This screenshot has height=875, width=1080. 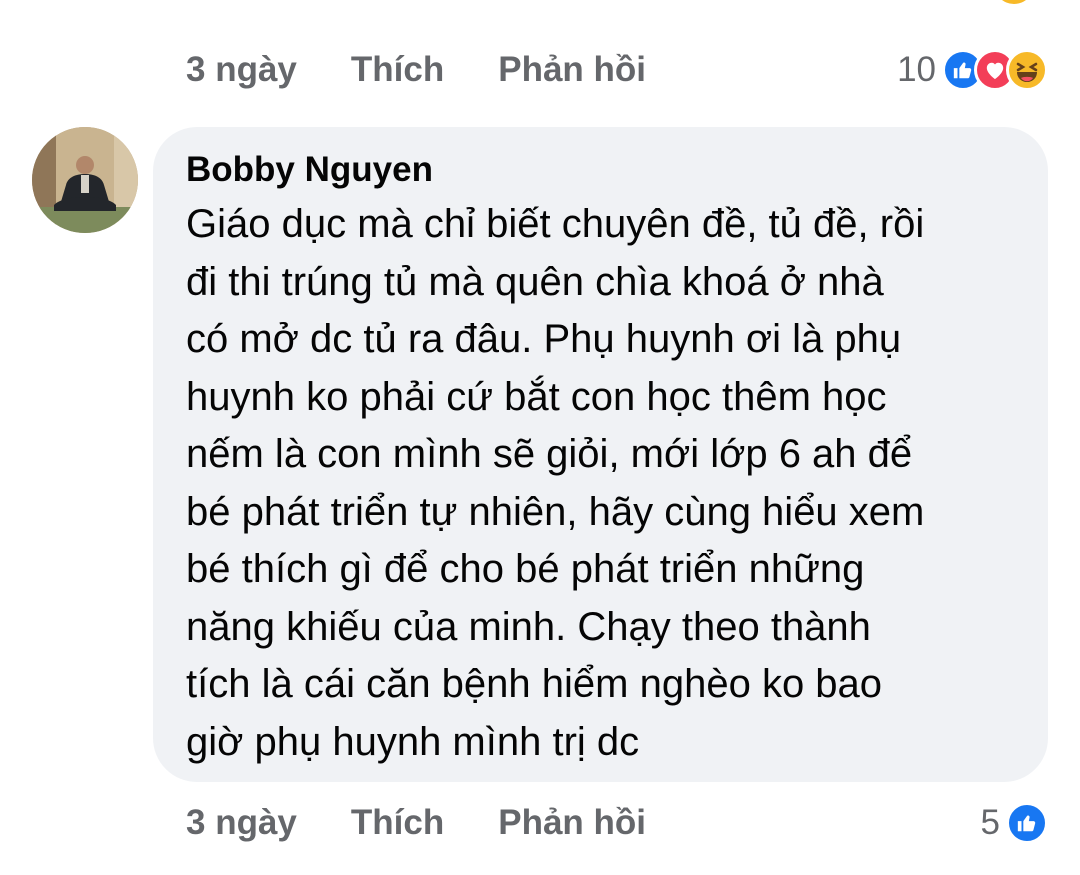 What do you see at coordinates (972, 70) in the screenshot?
I see `reaction-summary: 10` at bounding box center [972, 70].